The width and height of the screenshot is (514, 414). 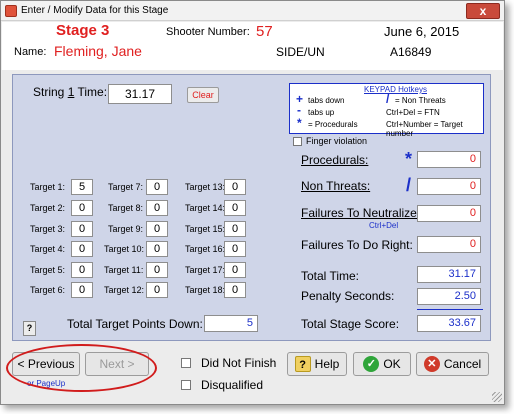 What do you see at coordinates (205, 187) in the screenshot?
I see `target-label: Target 13:` at bounding box center [205, 187].